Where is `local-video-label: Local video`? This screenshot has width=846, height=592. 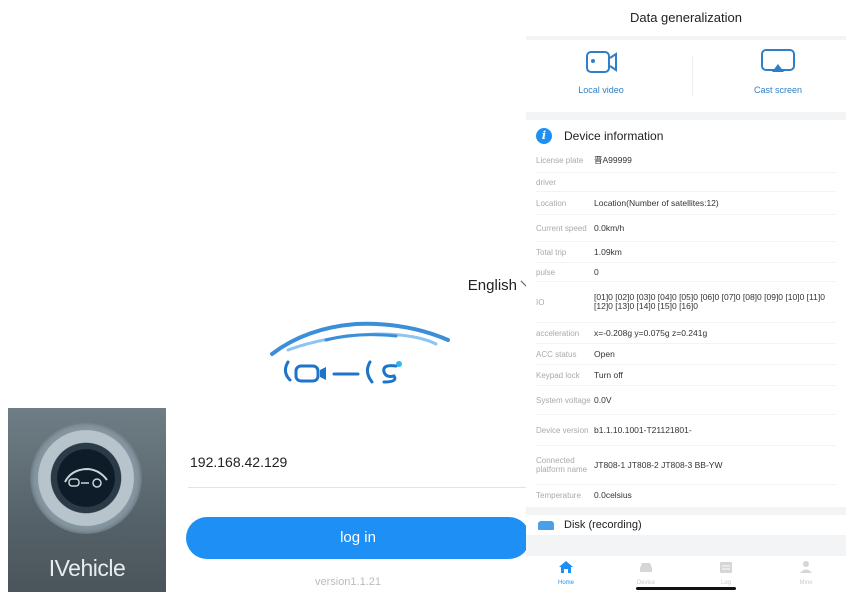 local-video-label: Local video is located at coordinates (601, 90).